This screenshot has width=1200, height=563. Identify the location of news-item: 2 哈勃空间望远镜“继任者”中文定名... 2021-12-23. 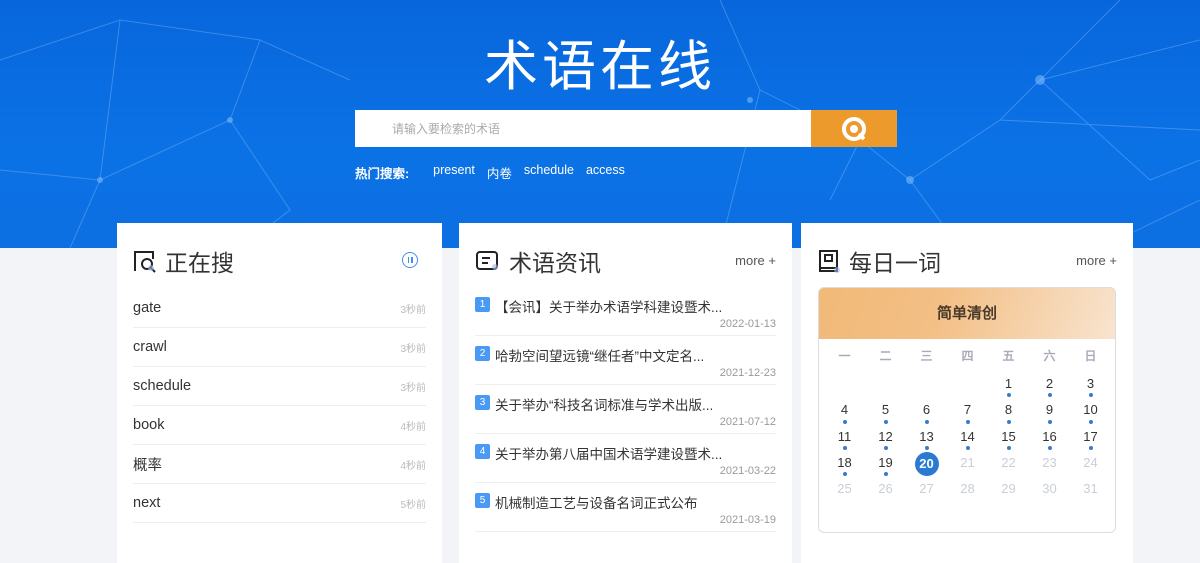
(625, 360).